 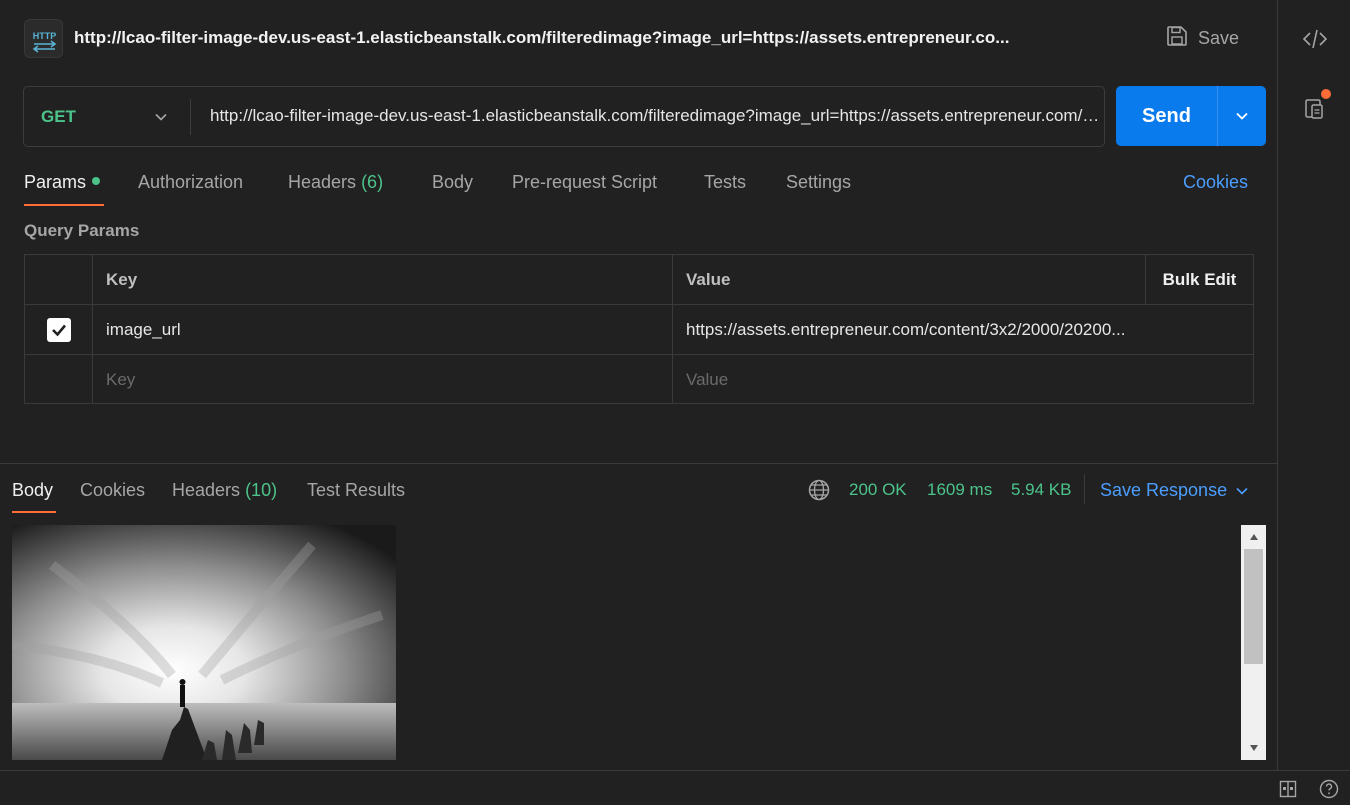 I want to click on param-key: image_url, so click(x=143, y=329).